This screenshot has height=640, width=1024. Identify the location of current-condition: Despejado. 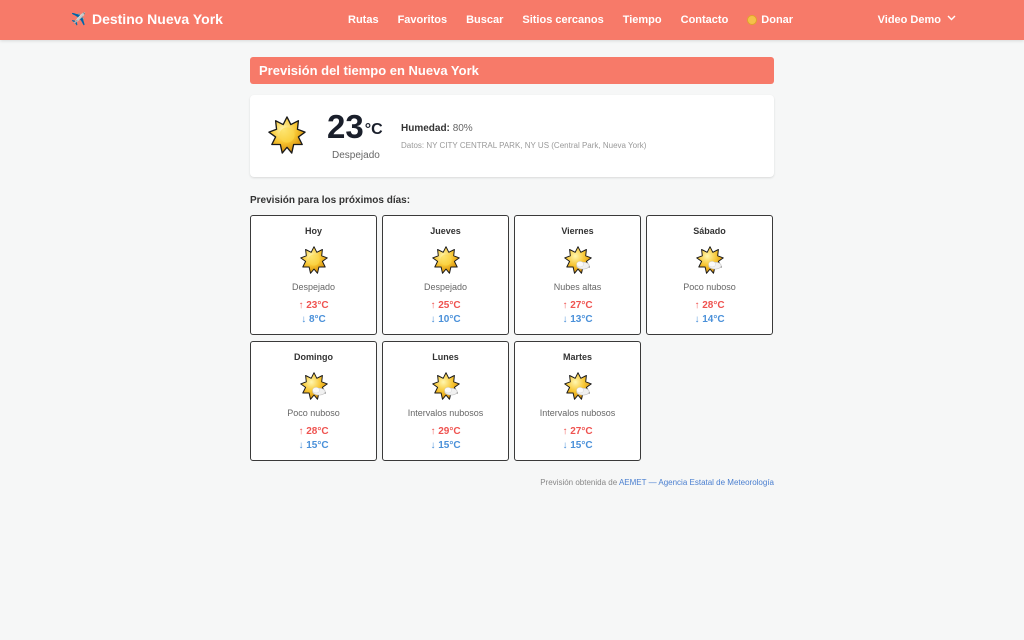
(356, 155).